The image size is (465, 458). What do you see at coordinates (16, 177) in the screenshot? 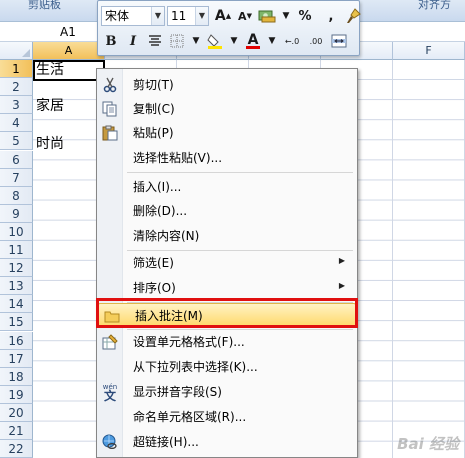
I see `row-header-7: 7` at bounding box center [16, 177].